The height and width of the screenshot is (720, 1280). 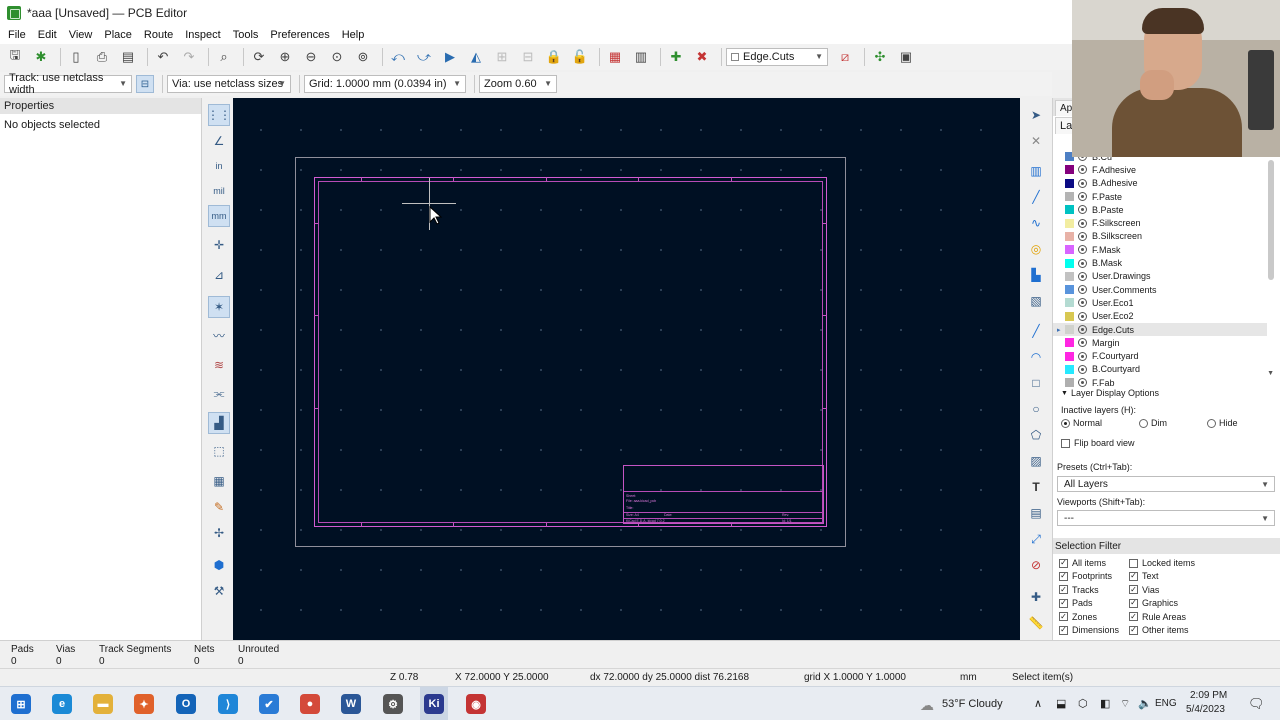 I want to click on tray-app-icon: ⬡, so click(x=1083, y=703).